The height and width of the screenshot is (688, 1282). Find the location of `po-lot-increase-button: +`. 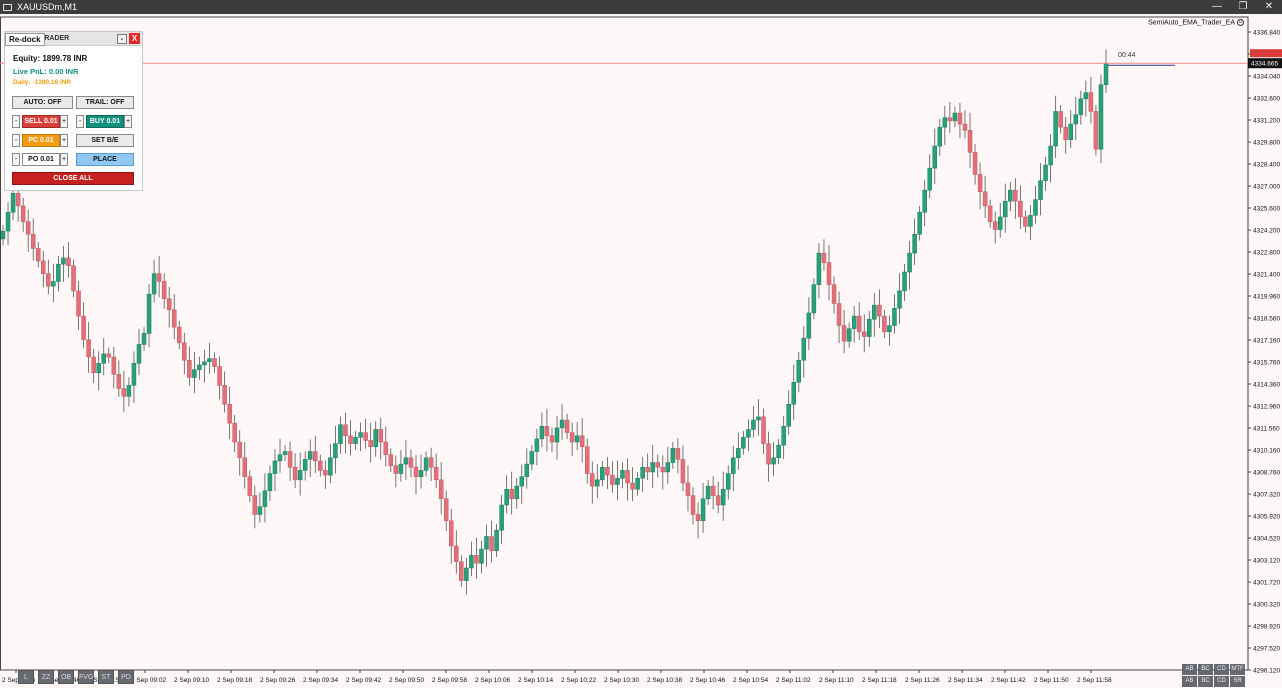

po-lot-increase-button: + is located at coordinates (64, 159).